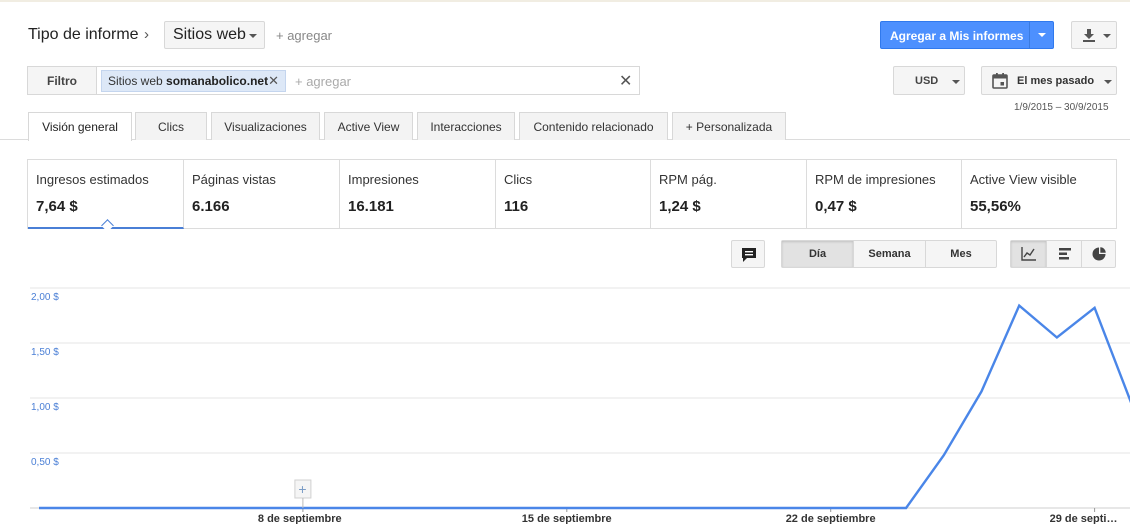  Describe the element at coordinates (516, 206) in the screenshot. I see `metric-value: 116` at that location.